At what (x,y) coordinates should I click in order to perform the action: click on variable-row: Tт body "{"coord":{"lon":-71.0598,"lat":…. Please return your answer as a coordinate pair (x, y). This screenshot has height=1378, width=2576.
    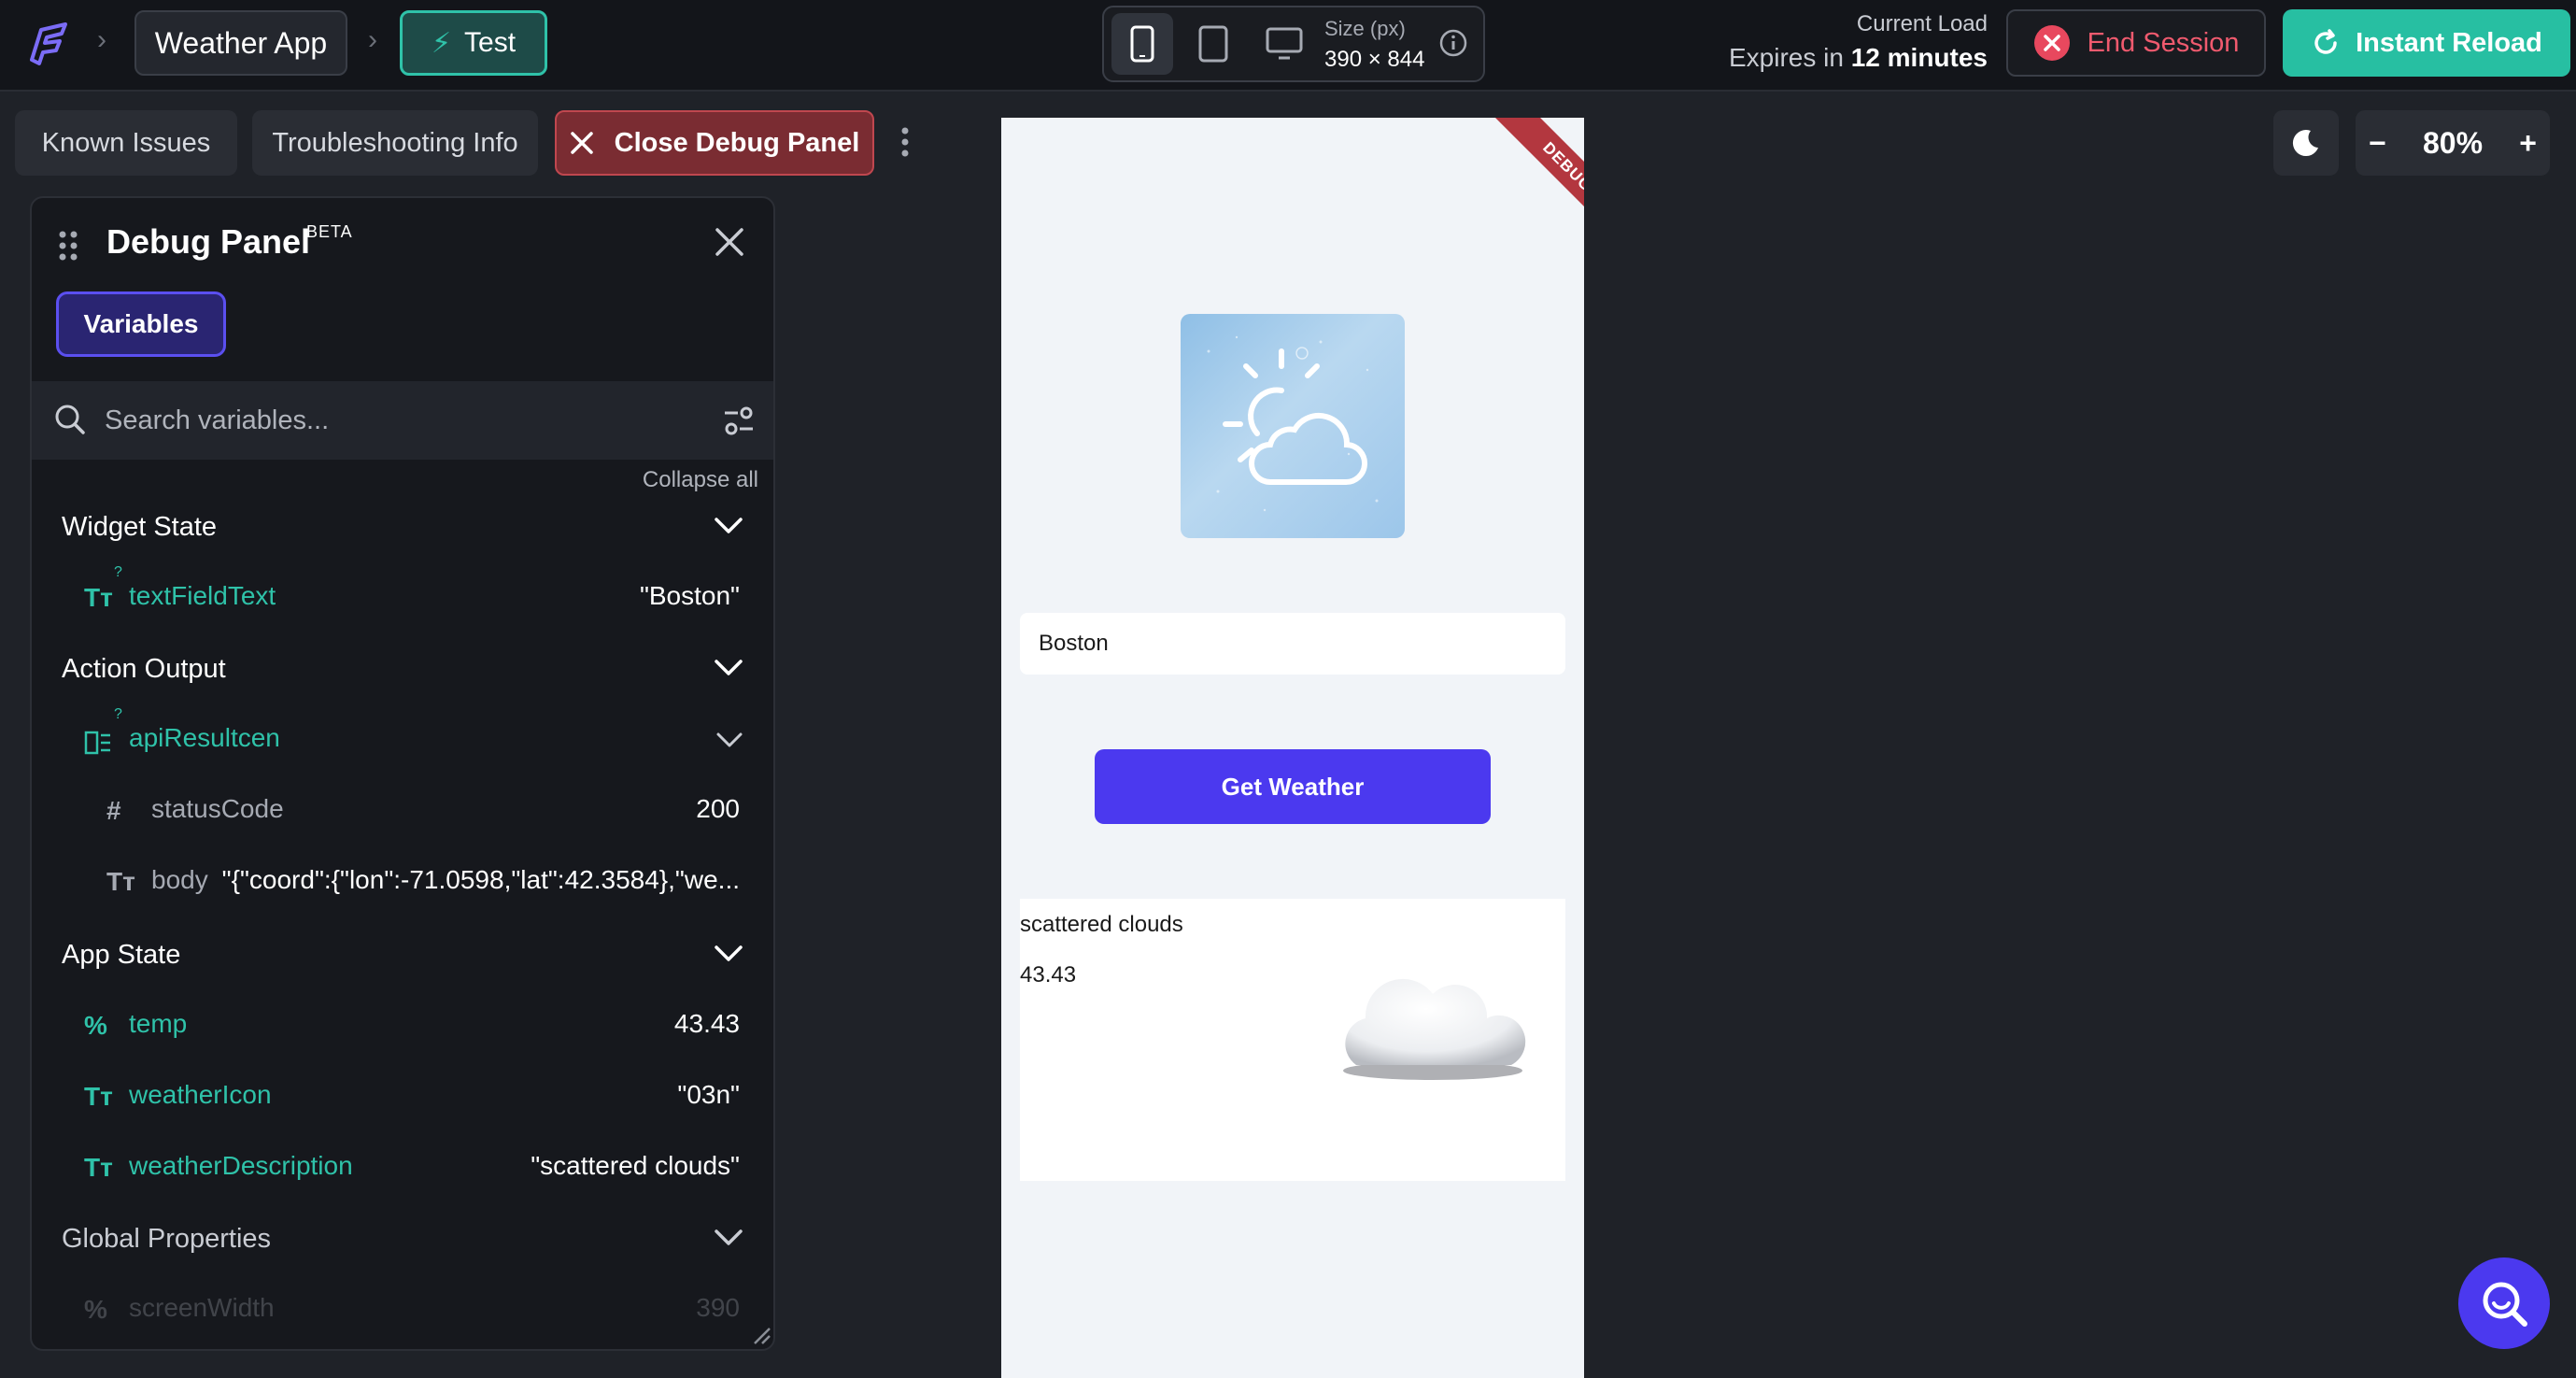
    Looking at the image, I should click on (402, 880).